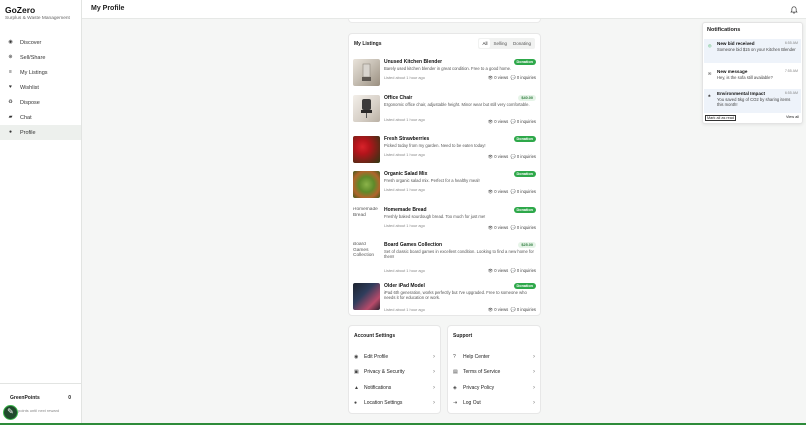 The height and width of the screenshot is (425, 806). I want to click on top-bar: My Profile, so click(444, 9).